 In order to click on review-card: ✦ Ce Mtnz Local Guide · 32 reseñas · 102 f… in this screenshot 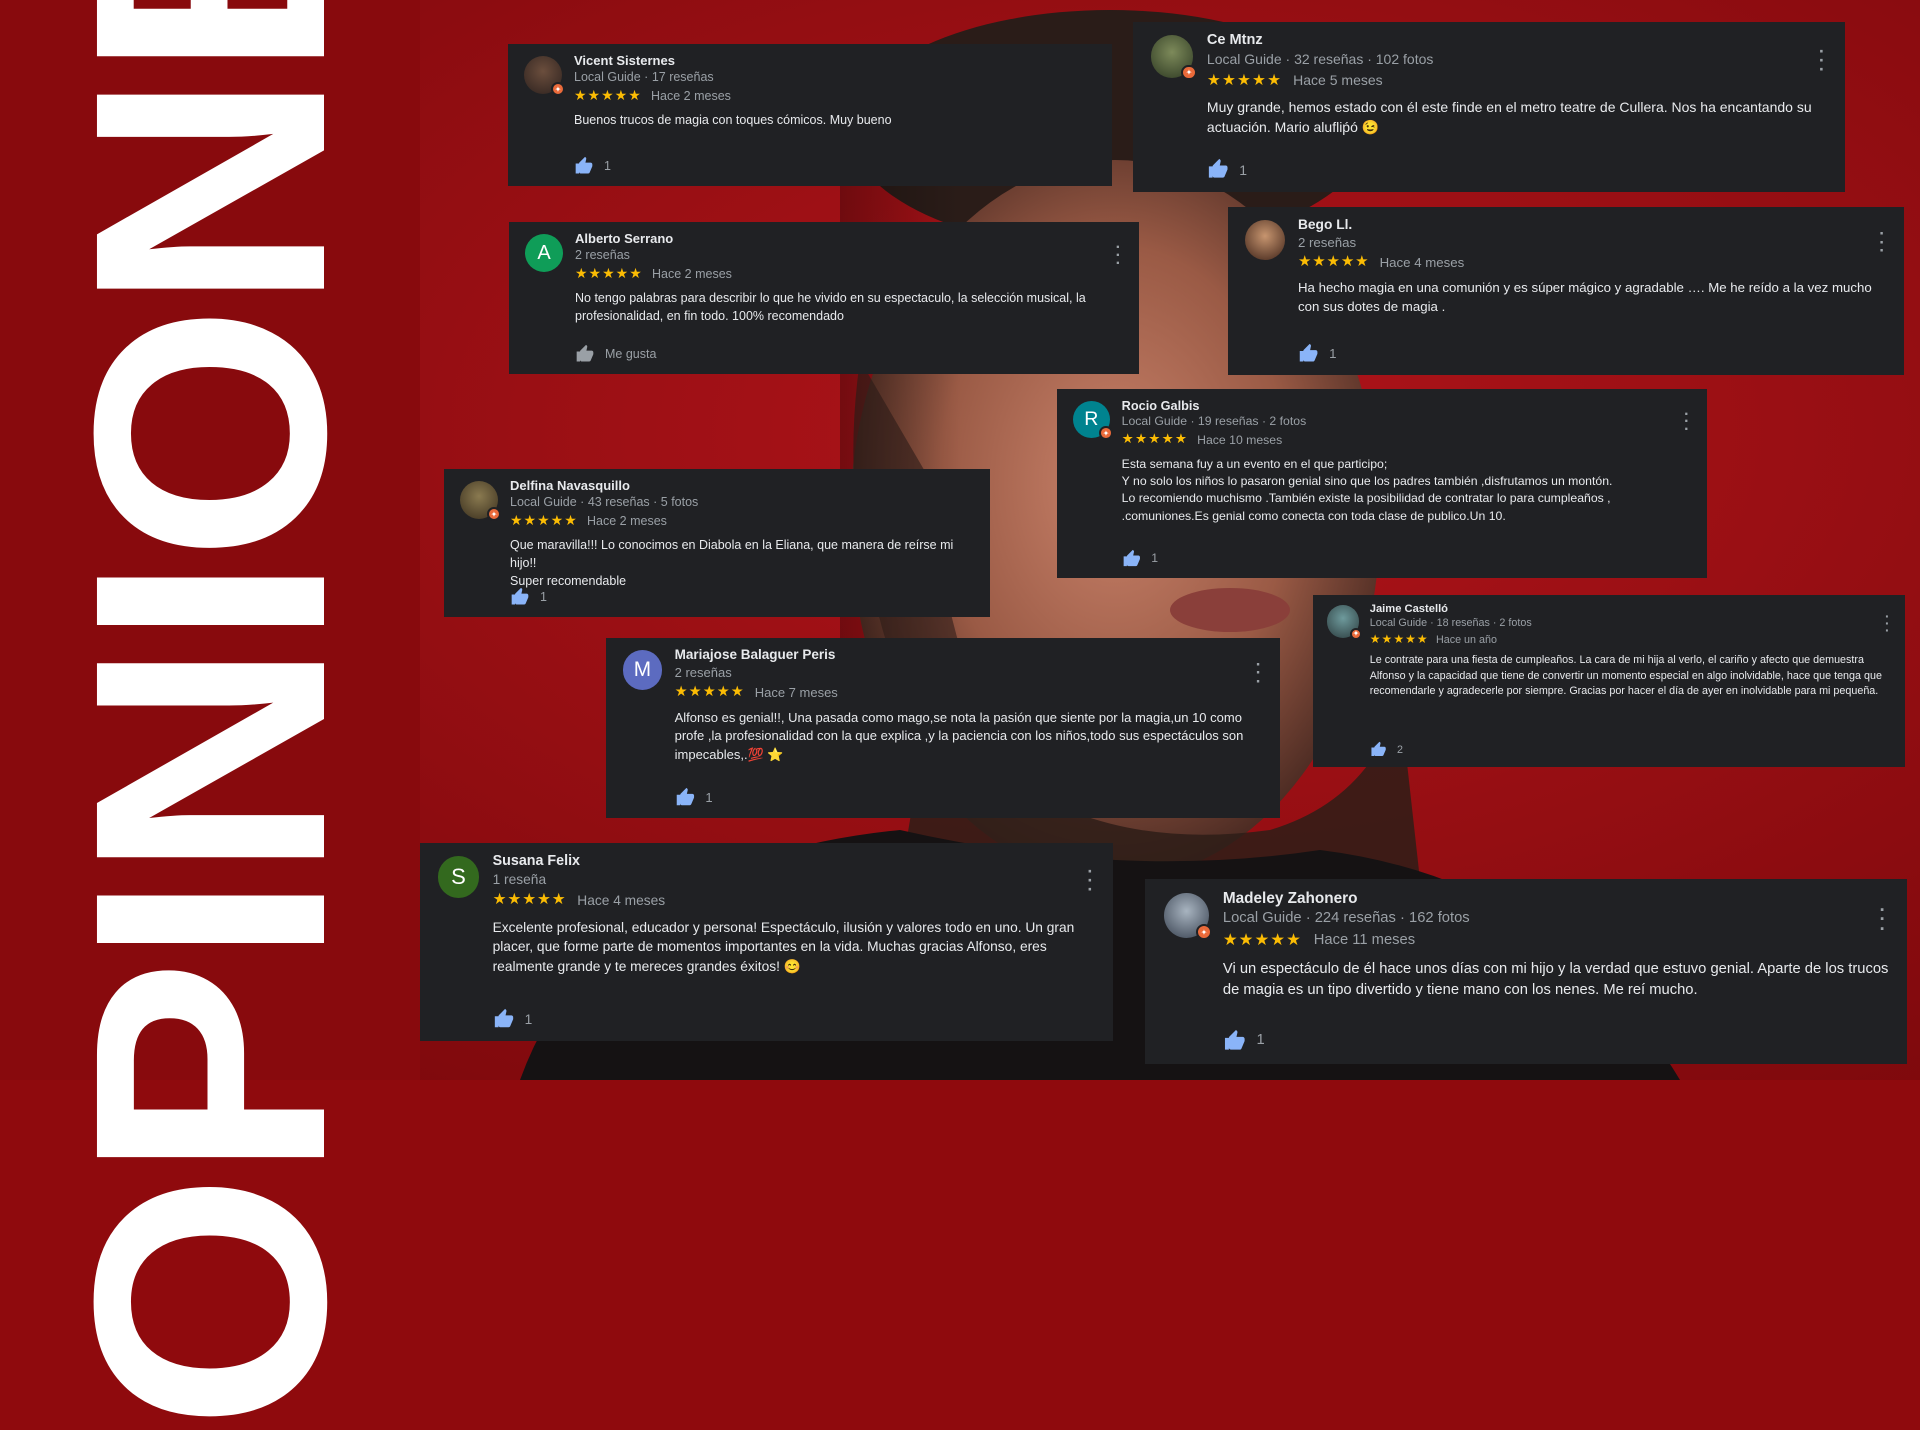, I will do `click(1489, 107)`.